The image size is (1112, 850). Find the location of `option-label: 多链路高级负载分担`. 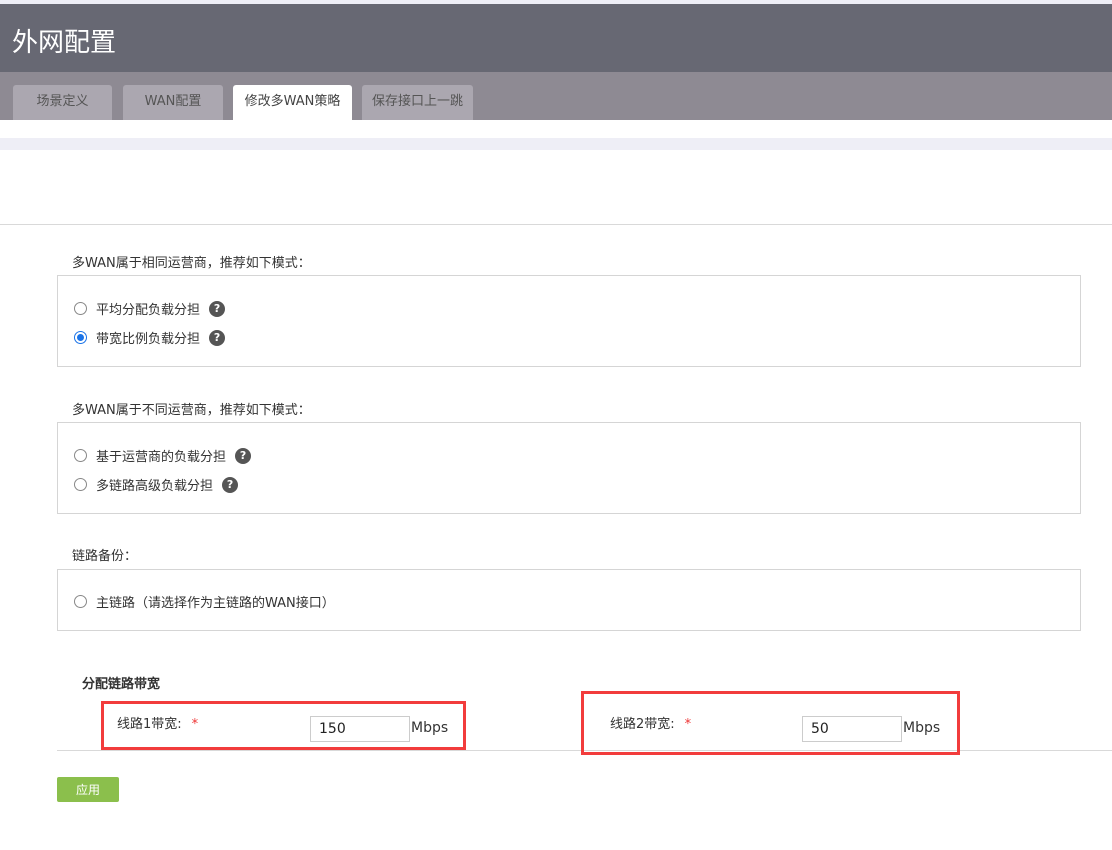

option-label: 多链路高级负载分担 is located at coordinates (155, 486).